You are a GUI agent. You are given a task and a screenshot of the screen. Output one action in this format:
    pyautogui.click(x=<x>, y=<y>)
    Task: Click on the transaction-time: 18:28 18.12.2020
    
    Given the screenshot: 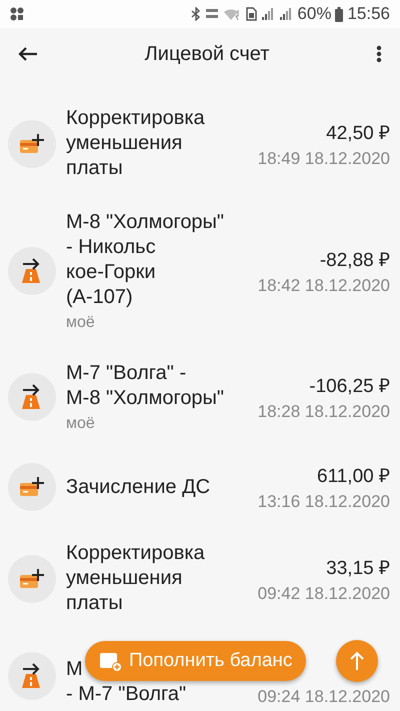 What is the action you would take?
    pyautogui.click(x=324, y=412)
    